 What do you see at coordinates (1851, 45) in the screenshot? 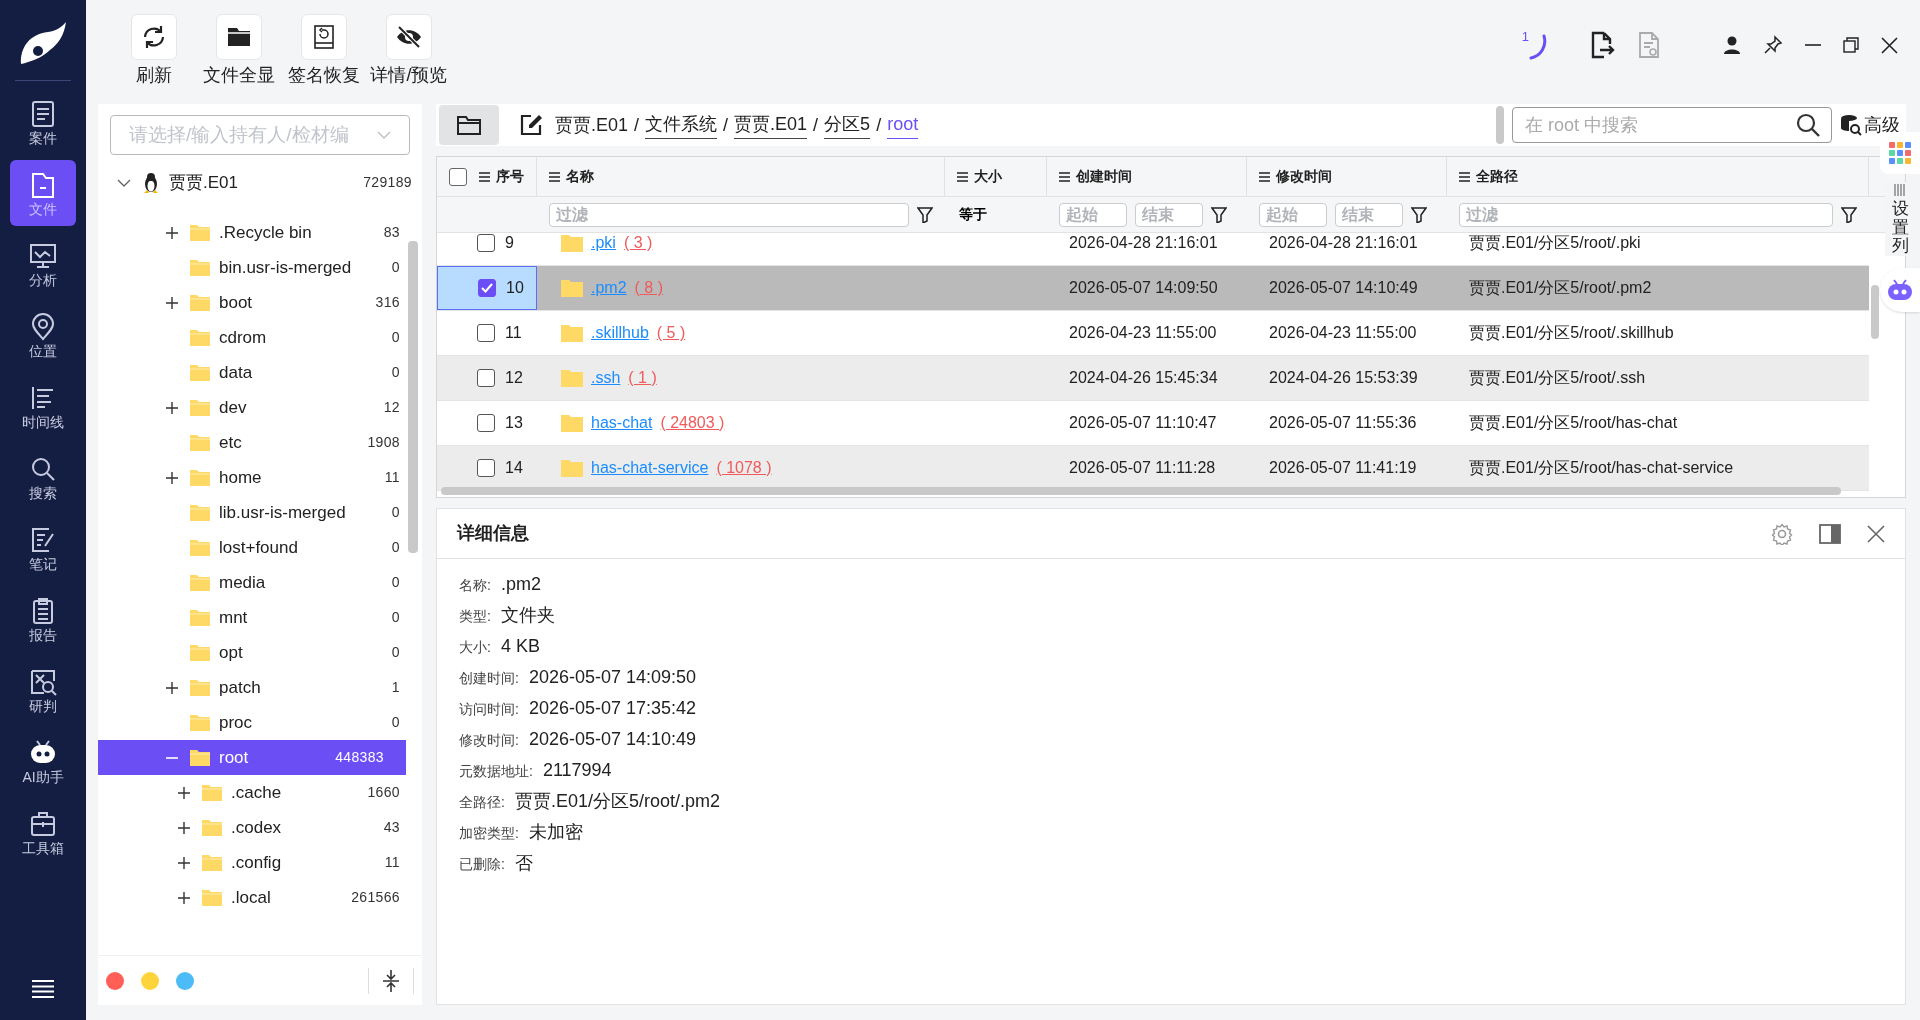
I see `restore-icon` at bounding box center [1851, 45].